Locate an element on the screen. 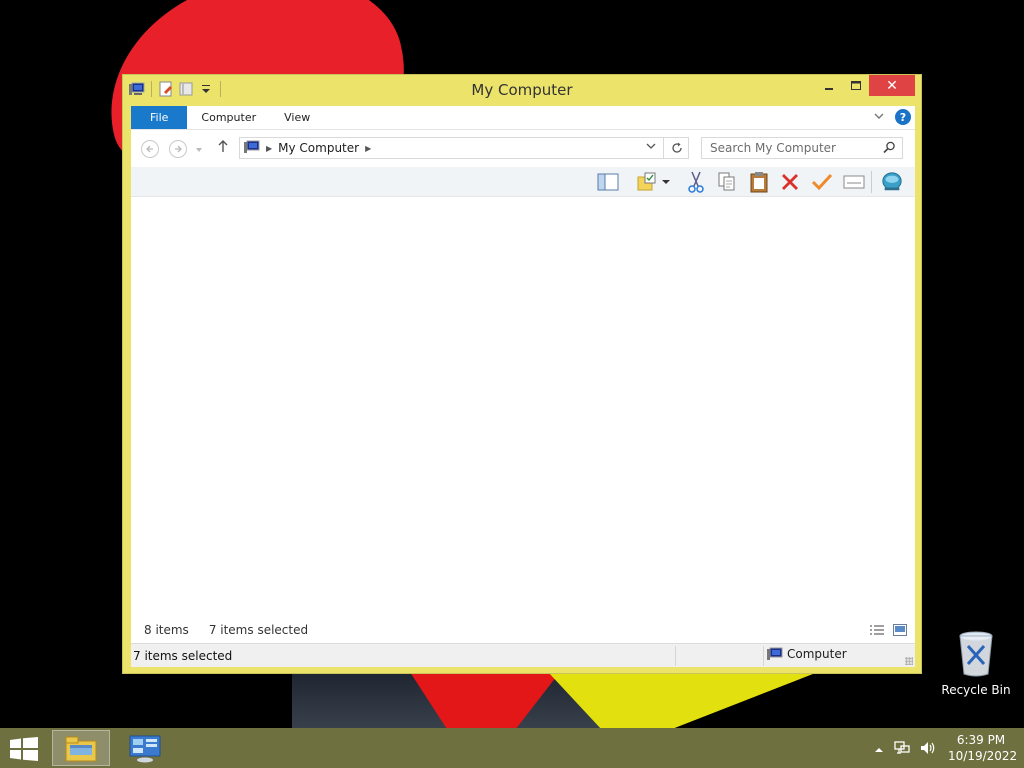 Image resolution: width=1024 pixels, height=768 pixels. checkmark-icon is located at coordinates (822, 182).